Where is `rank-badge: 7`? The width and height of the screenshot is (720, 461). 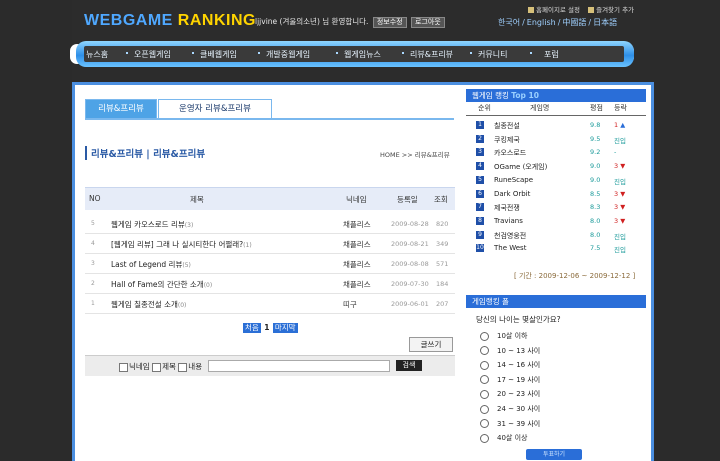
rank-badge: 7 is located at coordinates (480, 207).